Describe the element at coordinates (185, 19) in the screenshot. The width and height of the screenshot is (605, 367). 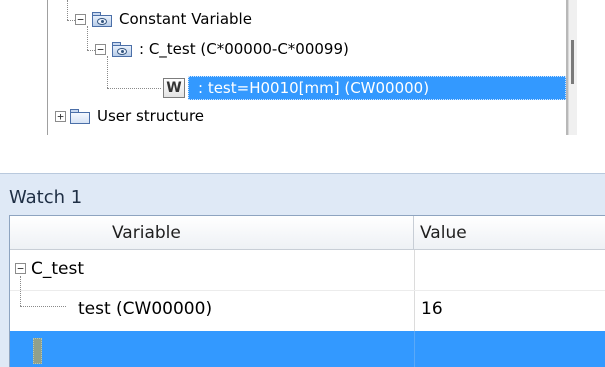
I see `tree-item-constant-variable: Constant Variable` at that location.